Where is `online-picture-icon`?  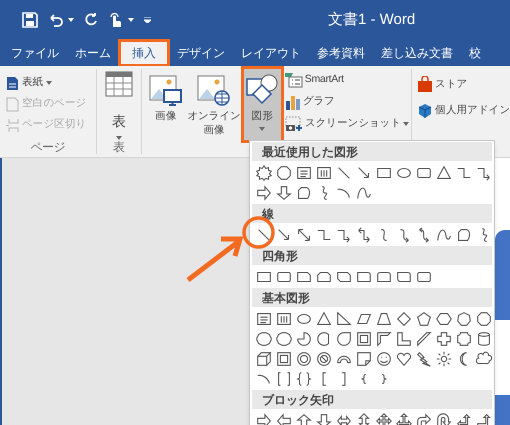 online-picture-icon is located at coordinates (214, 90).